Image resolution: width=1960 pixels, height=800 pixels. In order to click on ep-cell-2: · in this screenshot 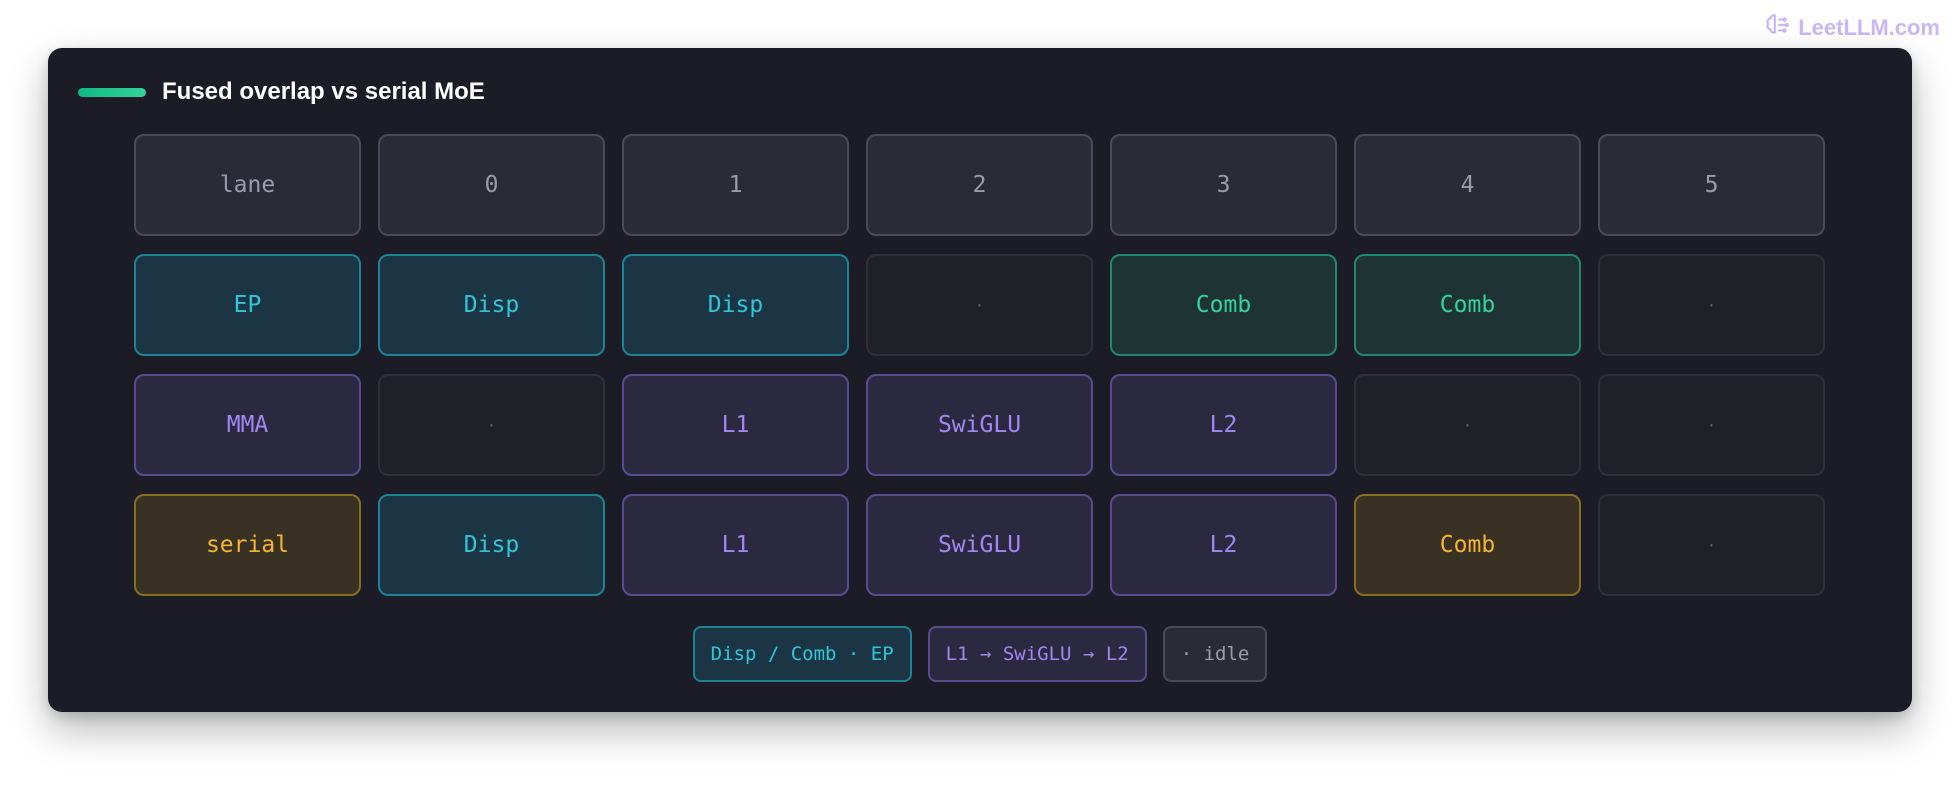, I will do `click(979, 305)`.